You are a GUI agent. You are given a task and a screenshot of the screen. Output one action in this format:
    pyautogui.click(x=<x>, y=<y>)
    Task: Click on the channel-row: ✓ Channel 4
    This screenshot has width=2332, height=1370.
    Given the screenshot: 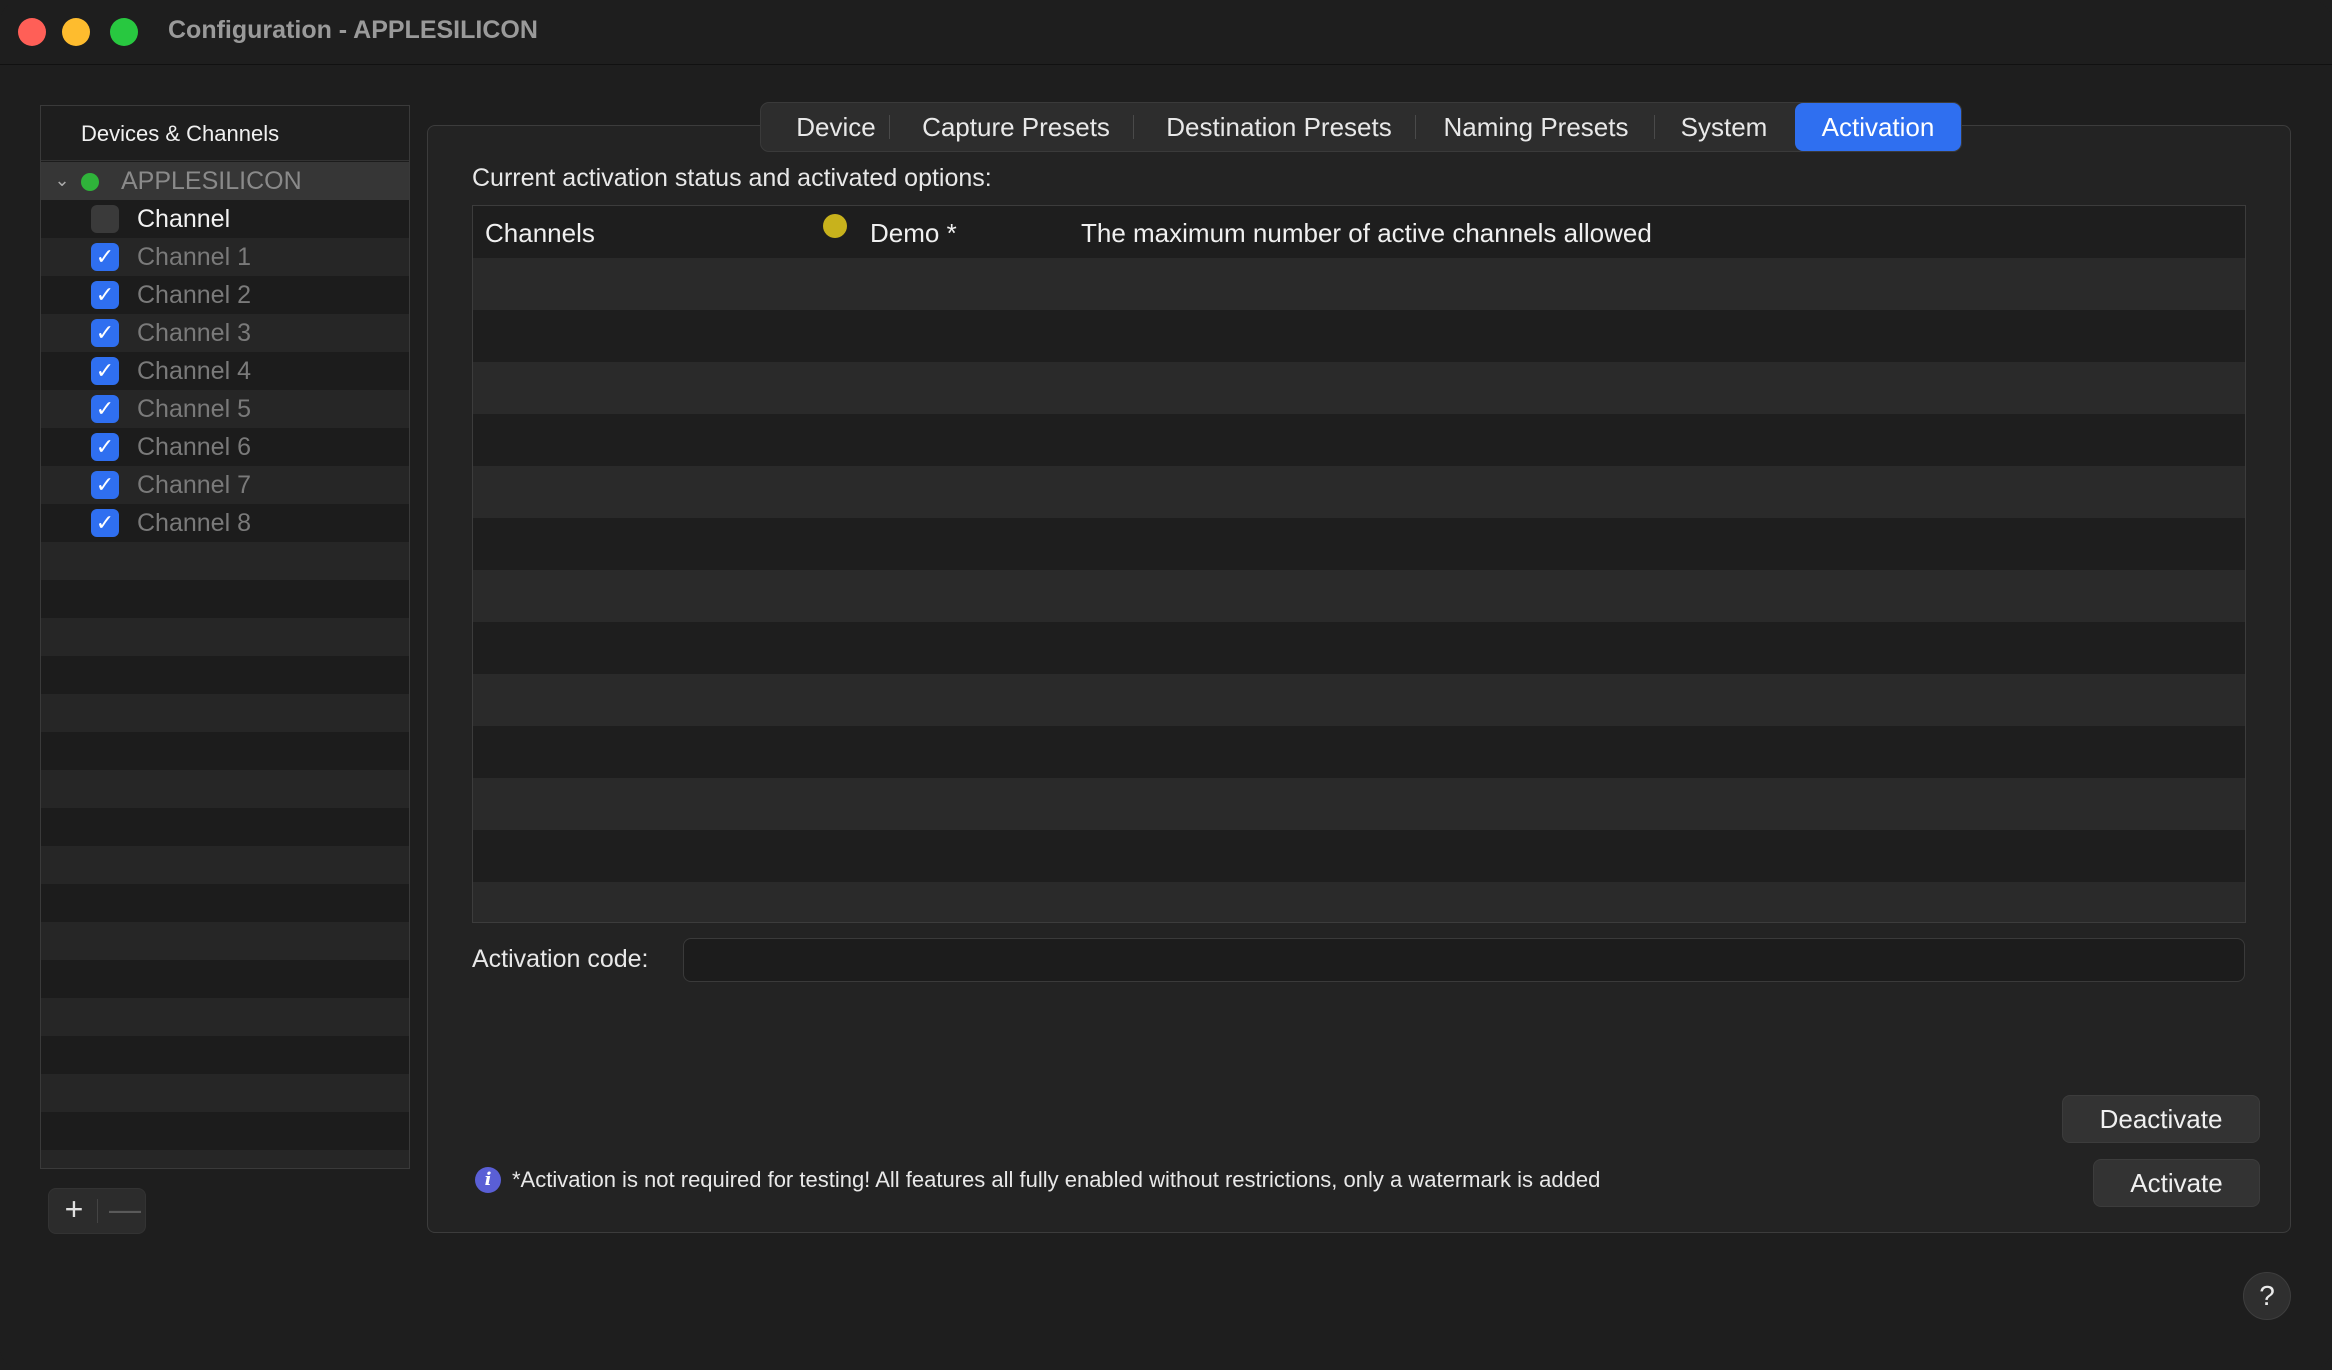 What is the action you would take?
    pyautogui.click(x=225, y=371)
    